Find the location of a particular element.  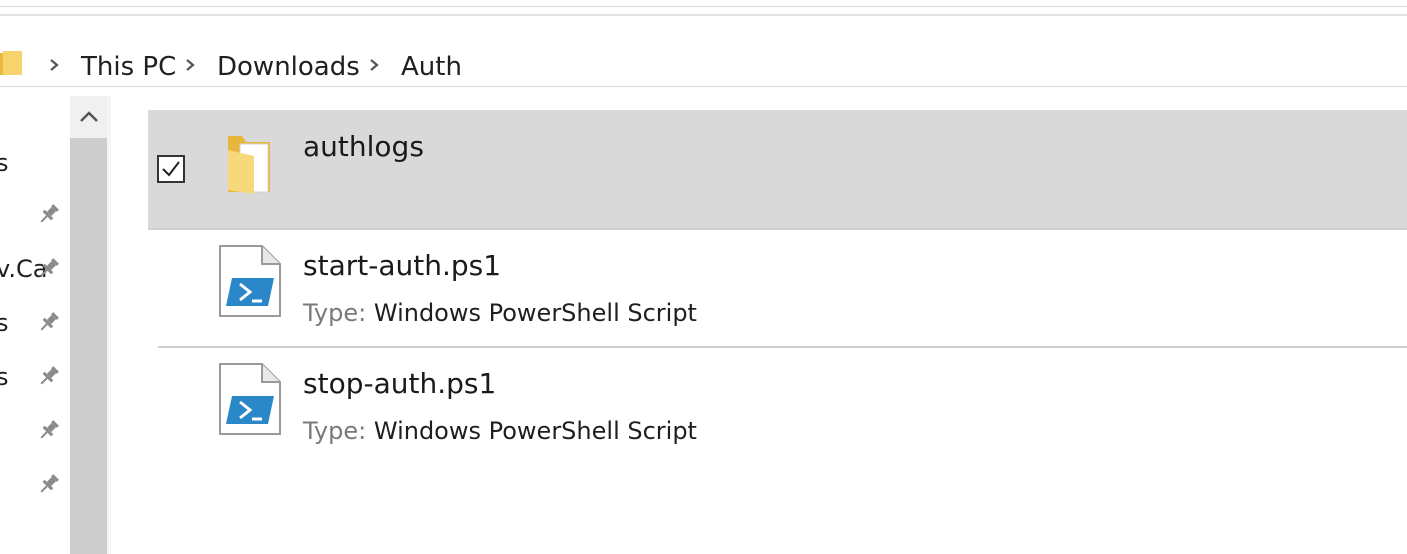

file-name: stop-auth.ps1 is located at coordinates (400, 383).